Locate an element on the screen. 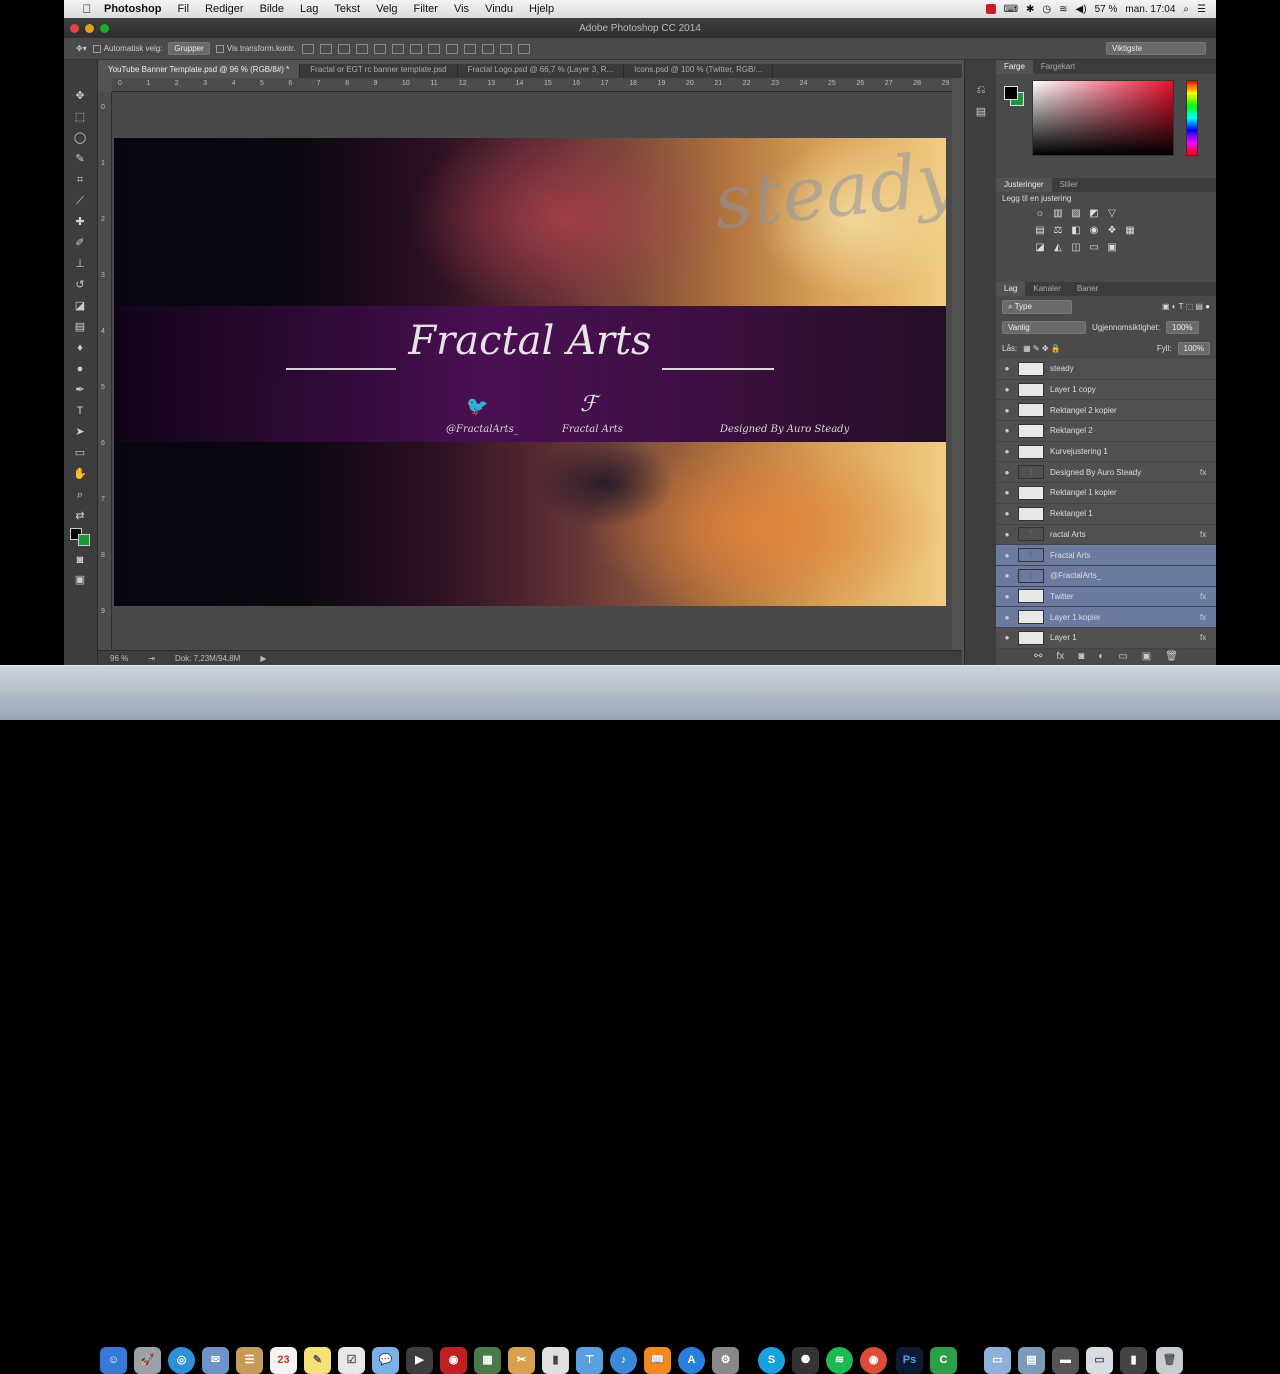  vibrance-icon: ▽ is located at coordinates (1112, 213).